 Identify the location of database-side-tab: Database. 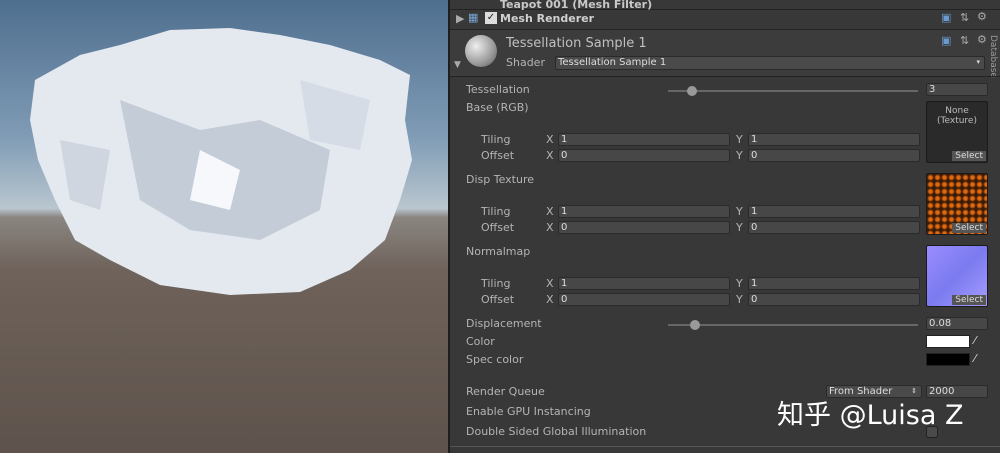
(993, 56).